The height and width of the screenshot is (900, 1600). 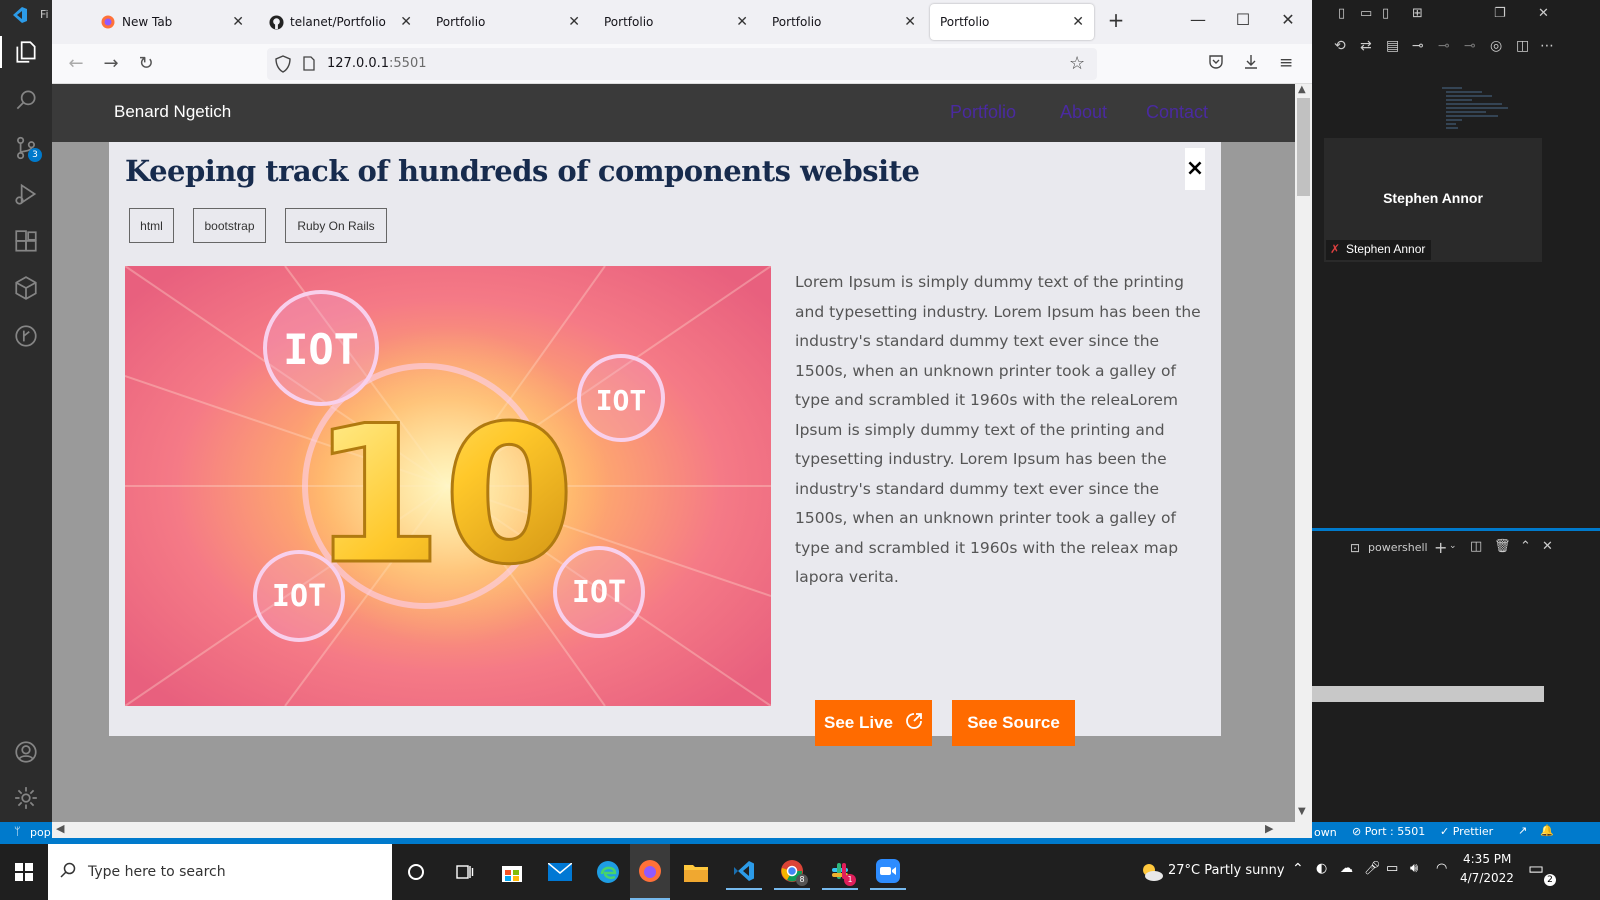 What do you see at coordinates (1392, 868) in the screenshot?
I see `tray-battery-icon: ▭` at bounding box center [1392, 868].